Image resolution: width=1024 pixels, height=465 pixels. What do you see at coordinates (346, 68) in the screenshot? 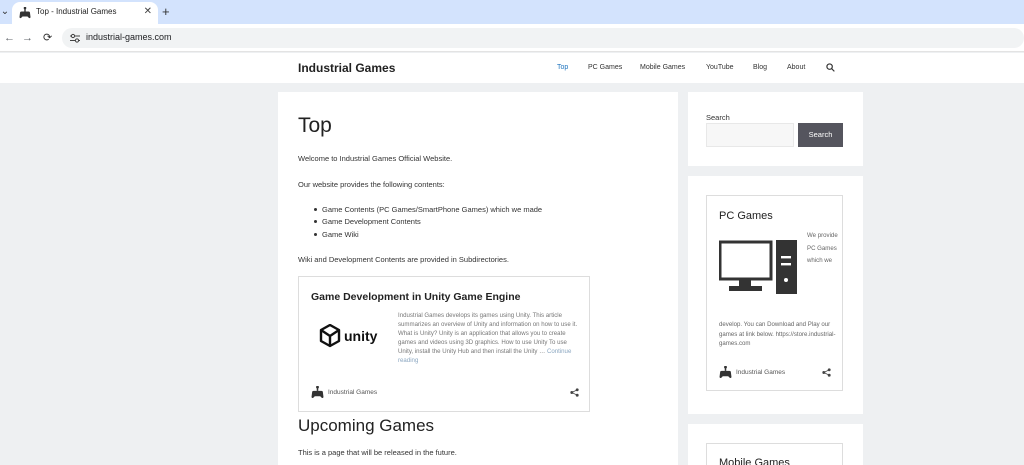
I see `site-logo: Industrial Games` at bounding box center [346, 68].